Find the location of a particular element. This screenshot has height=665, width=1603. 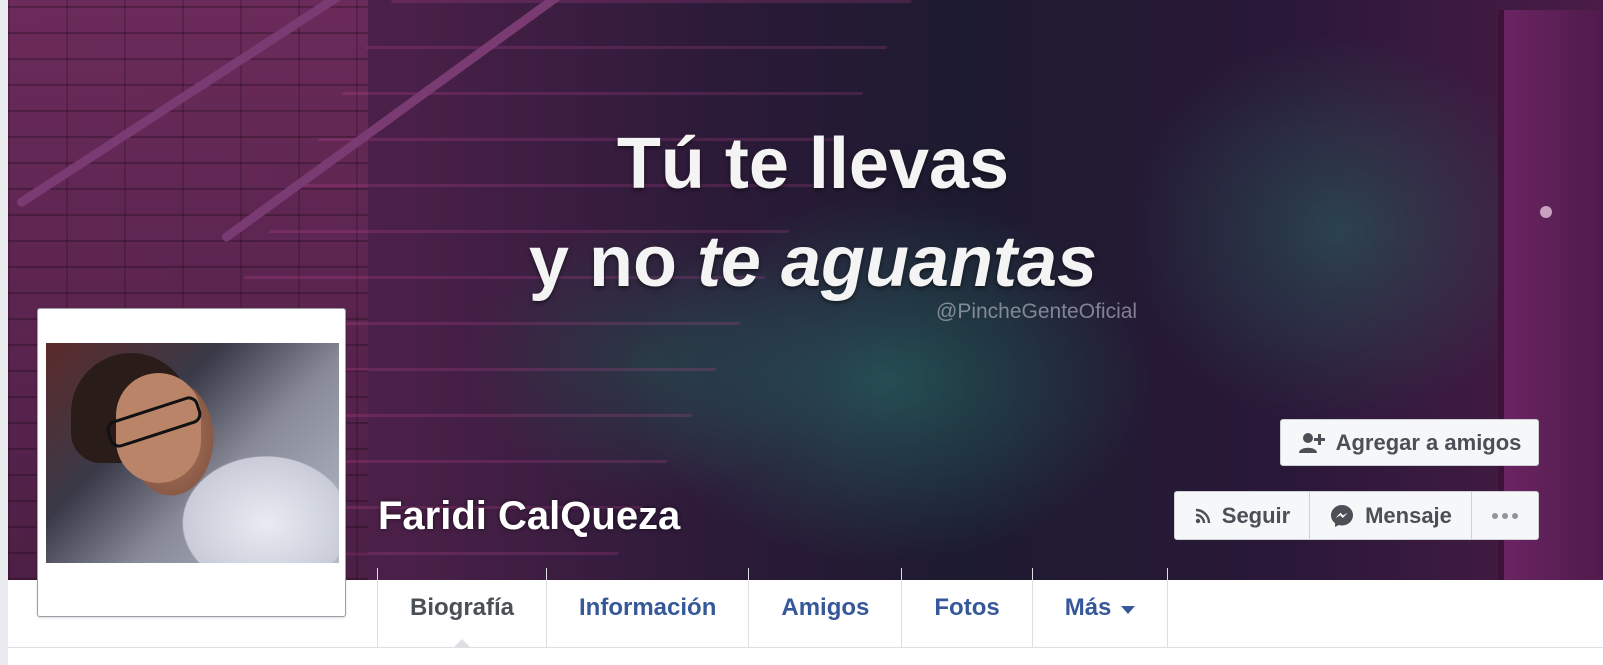

profile-picture-frame is located at coordinates (191, 462).